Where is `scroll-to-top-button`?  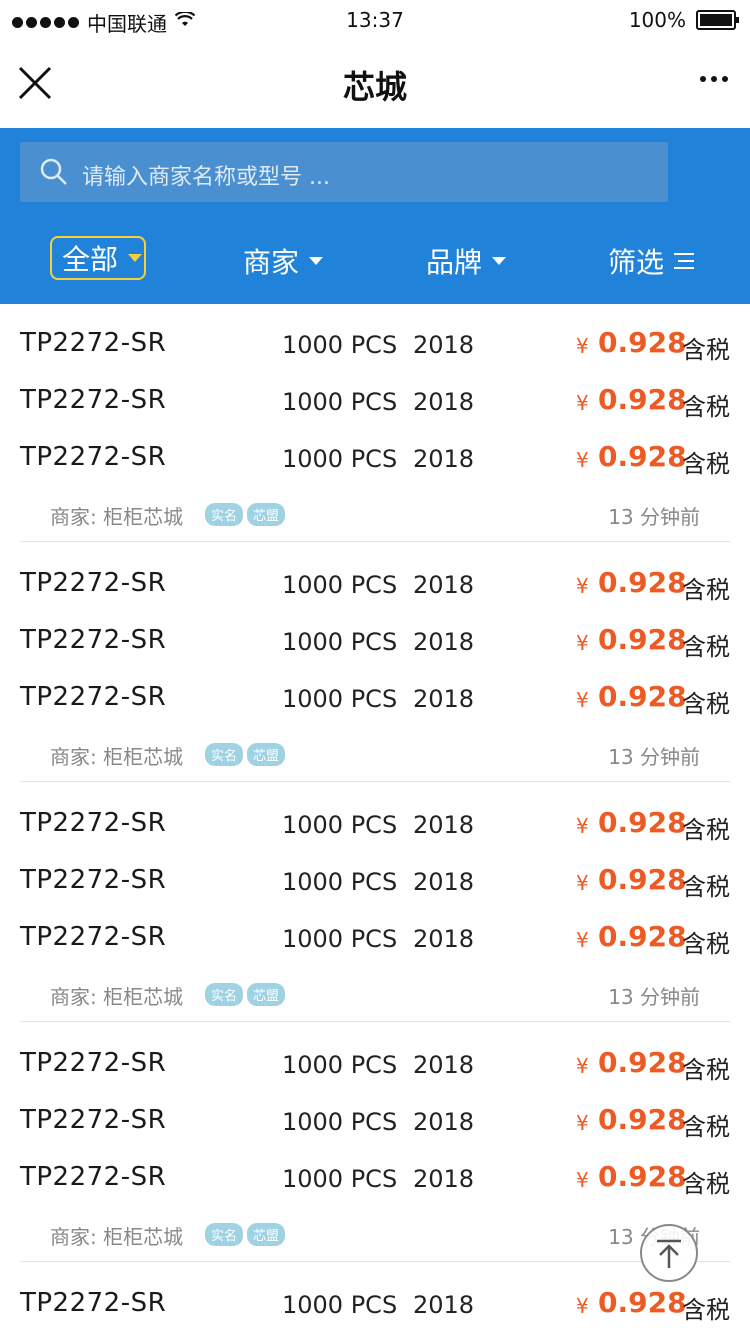
scroll-to-top-button is located at coordinates (669, 1253).